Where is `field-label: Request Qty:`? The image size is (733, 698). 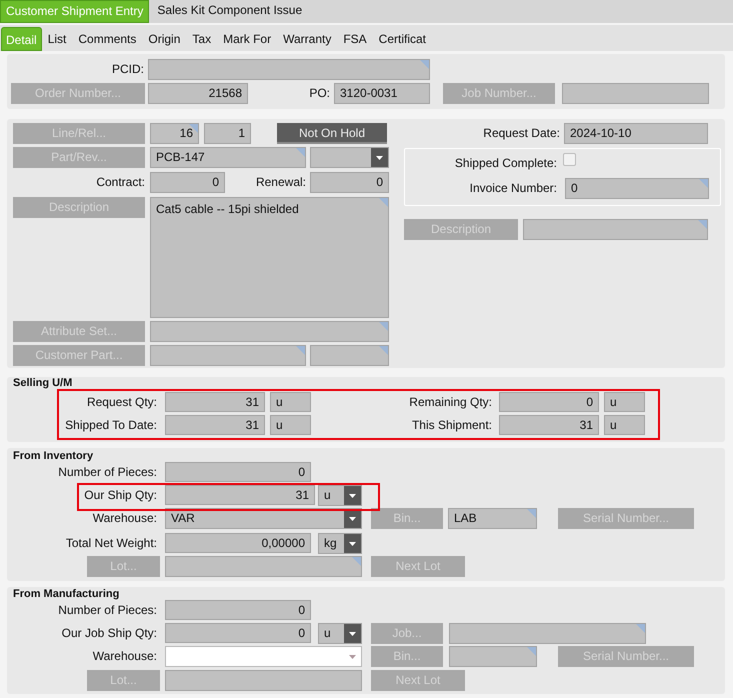 field-label: Request Qty: is located at coordinates (121, 402).